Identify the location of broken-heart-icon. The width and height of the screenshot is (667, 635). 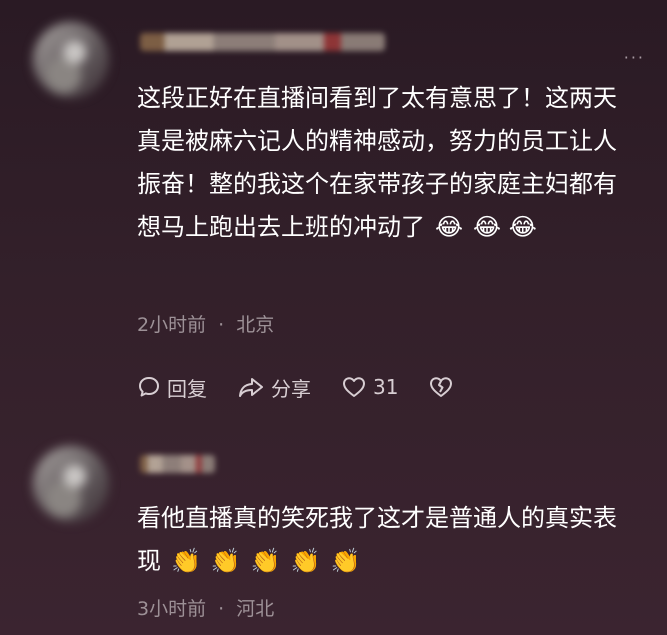
(441, 387).